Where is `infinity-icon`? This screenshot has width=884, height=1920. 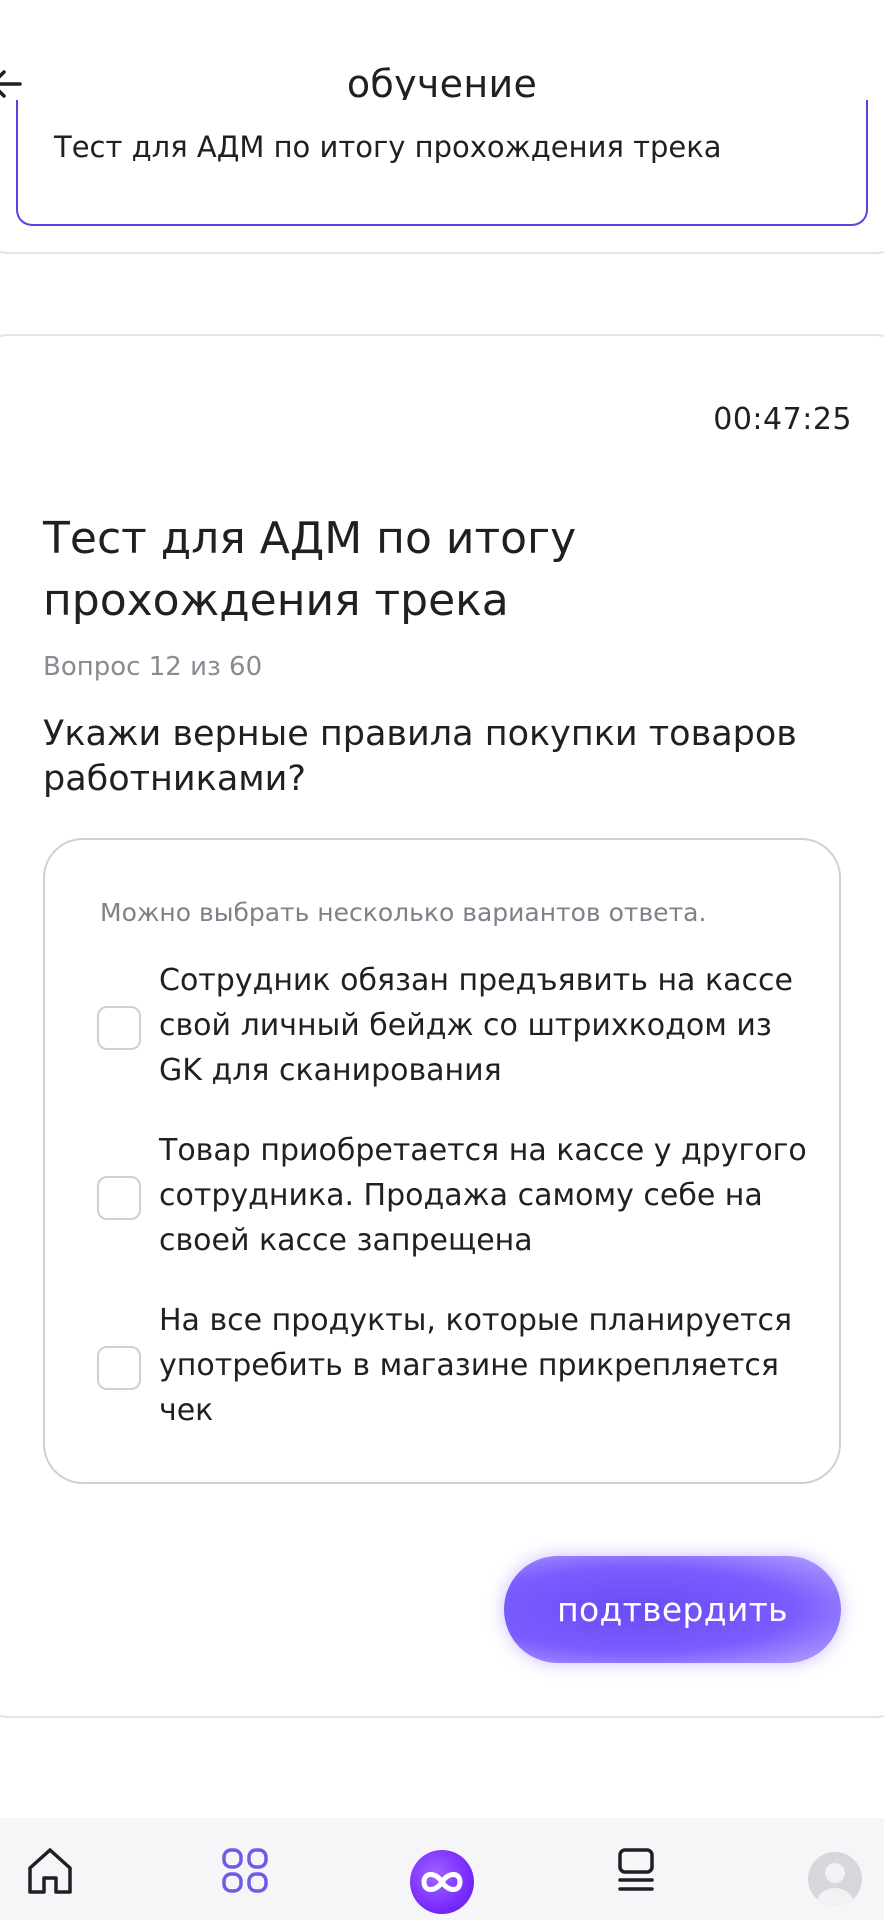 infinity-icon is located at coordinates (442, 1882).